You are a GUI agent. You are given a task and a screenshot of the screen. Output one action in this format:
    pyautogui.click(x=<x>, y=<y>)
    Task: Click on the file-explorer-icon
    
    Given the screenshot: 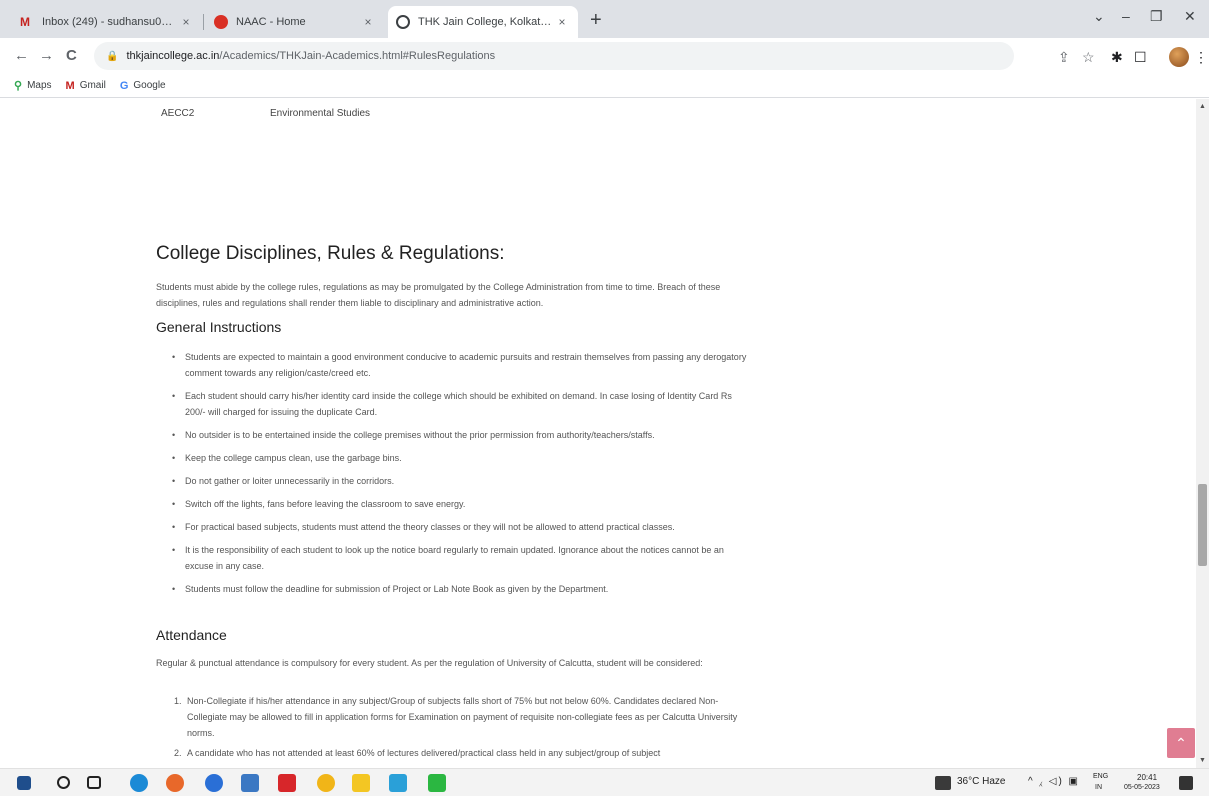 What is the action you would take?
    pyautogui.click(x=361, y=783)
    